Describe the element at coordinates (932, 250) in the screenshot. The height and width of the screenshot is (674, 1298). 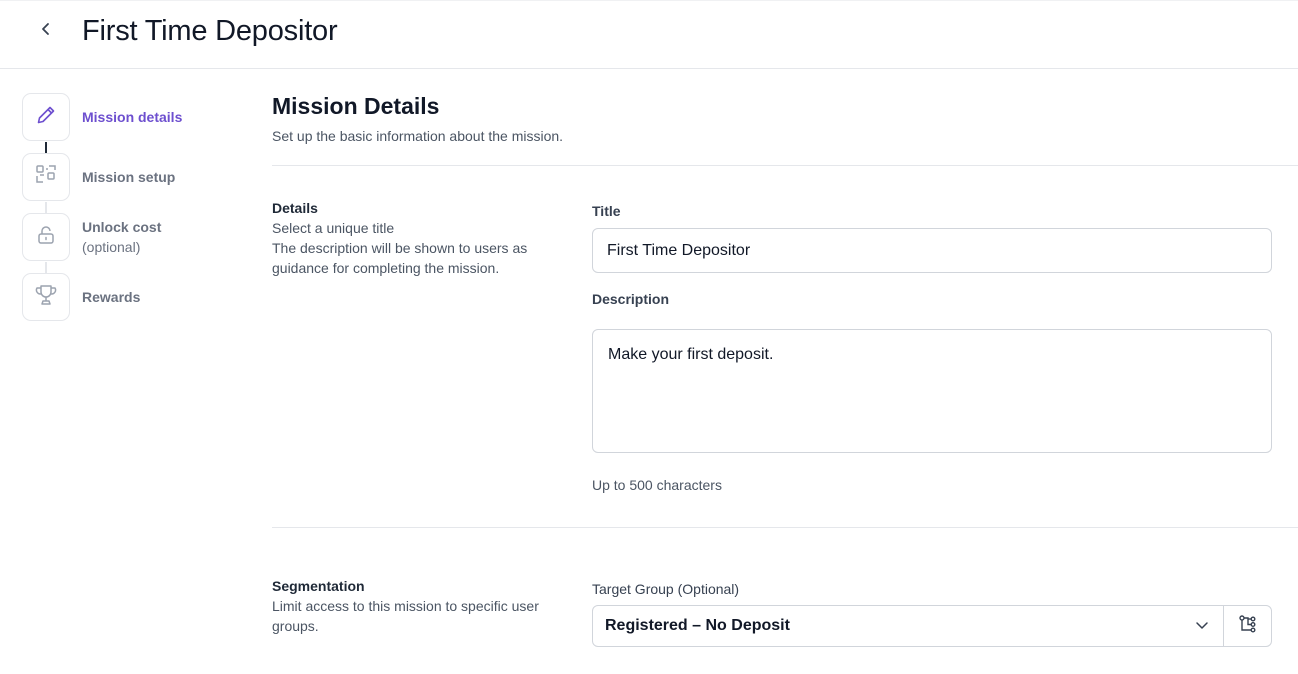
I see `title-input` at that location.